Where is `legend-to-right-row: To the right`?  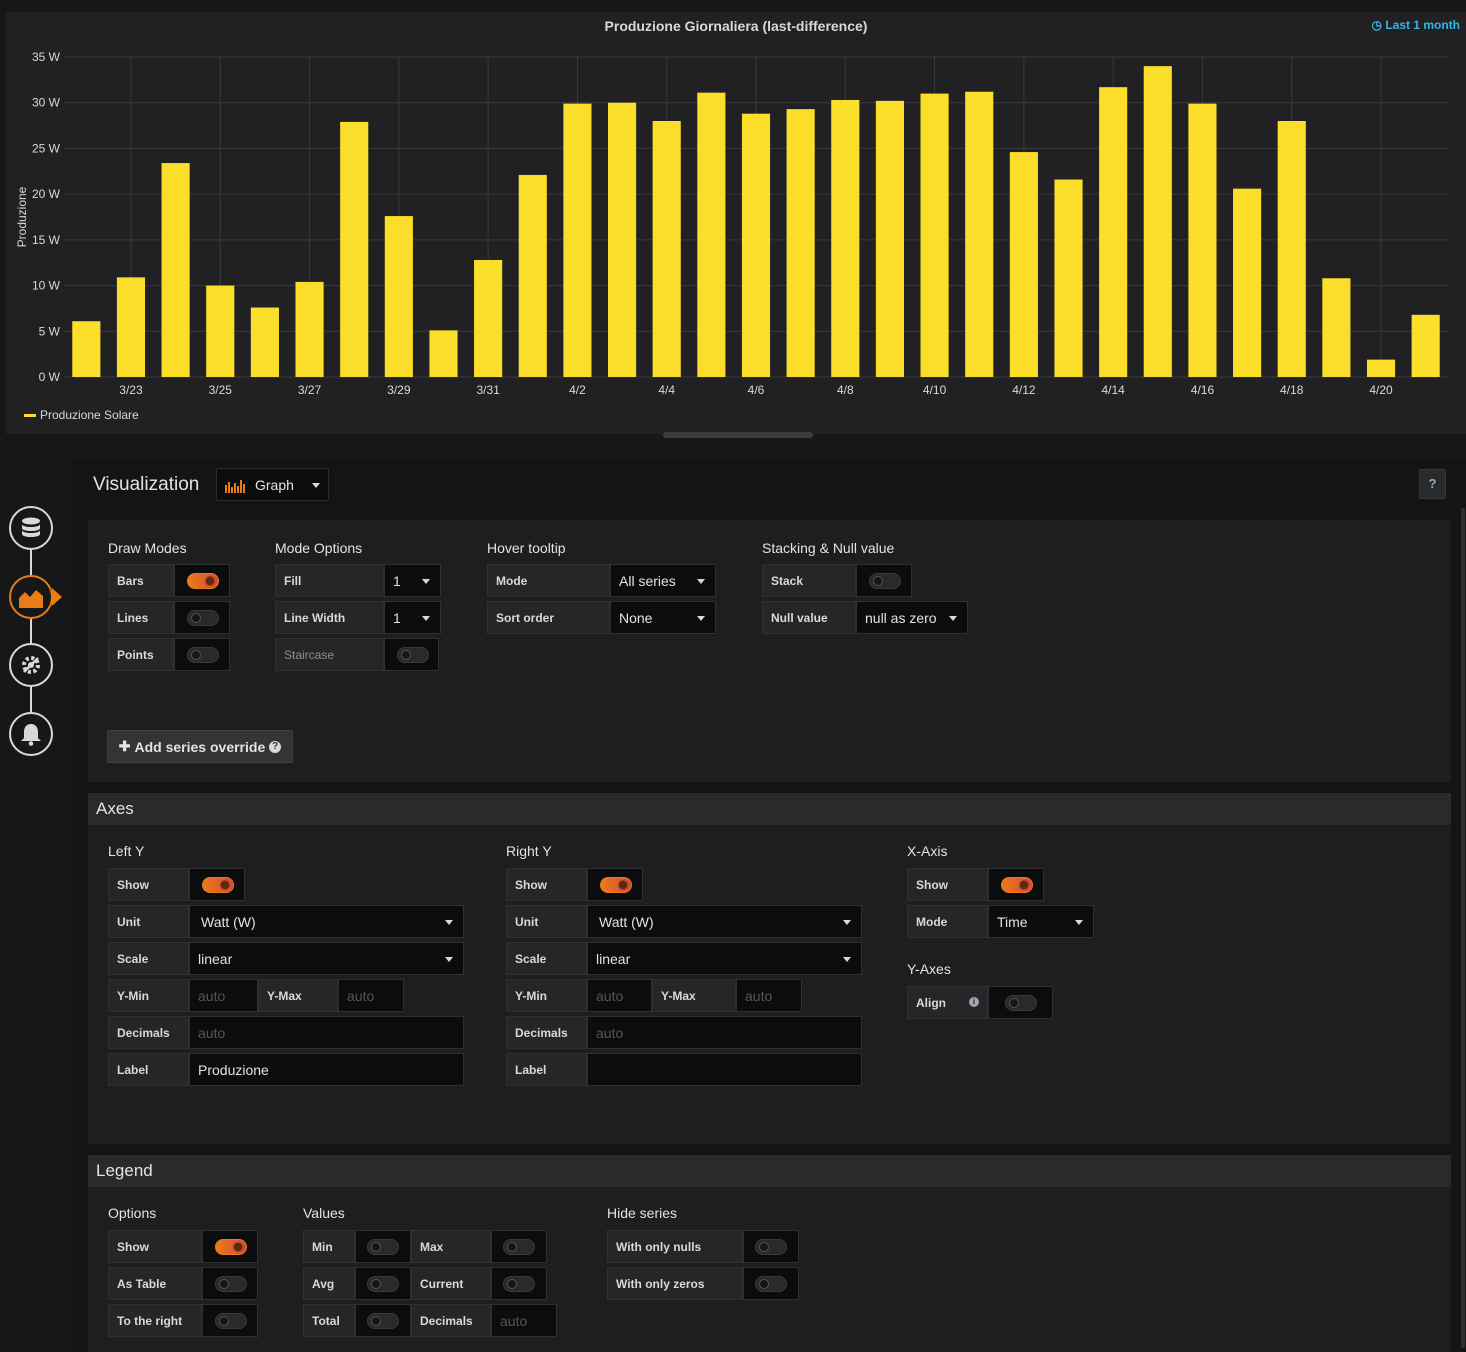
legend-to-right-row: To the right is located at coordinates (183, 1320).